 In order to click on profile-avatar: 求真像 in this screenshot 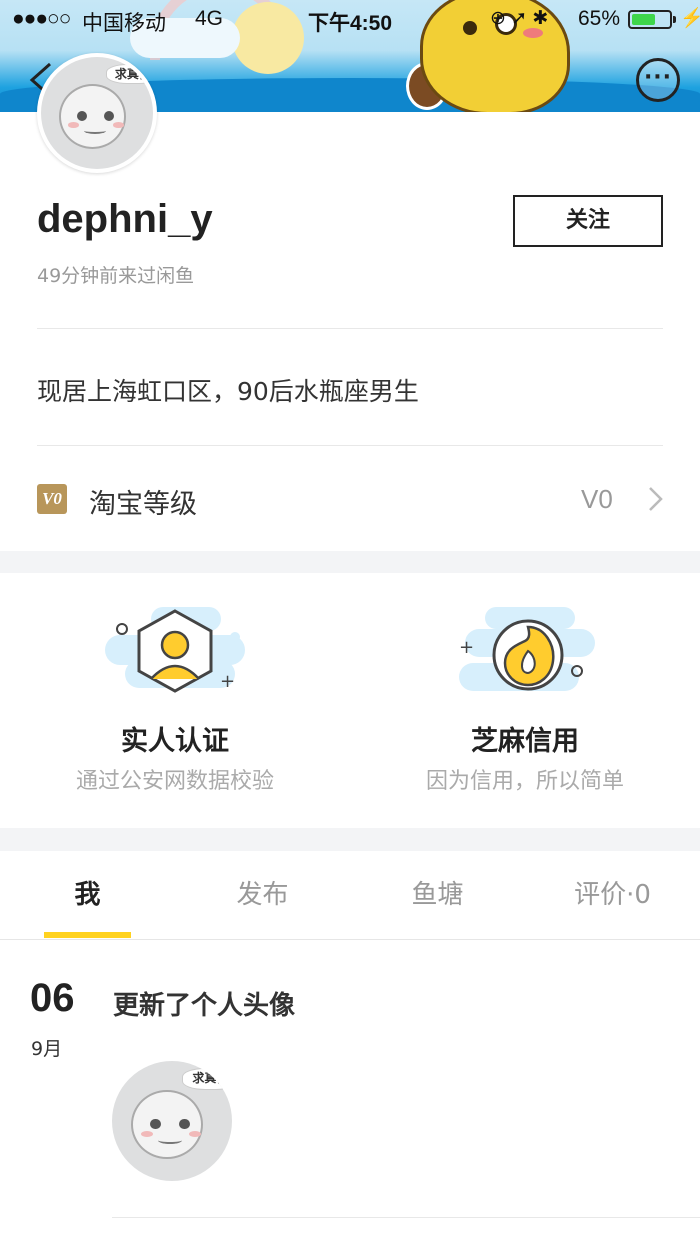, I will do `click(97, 113)`.